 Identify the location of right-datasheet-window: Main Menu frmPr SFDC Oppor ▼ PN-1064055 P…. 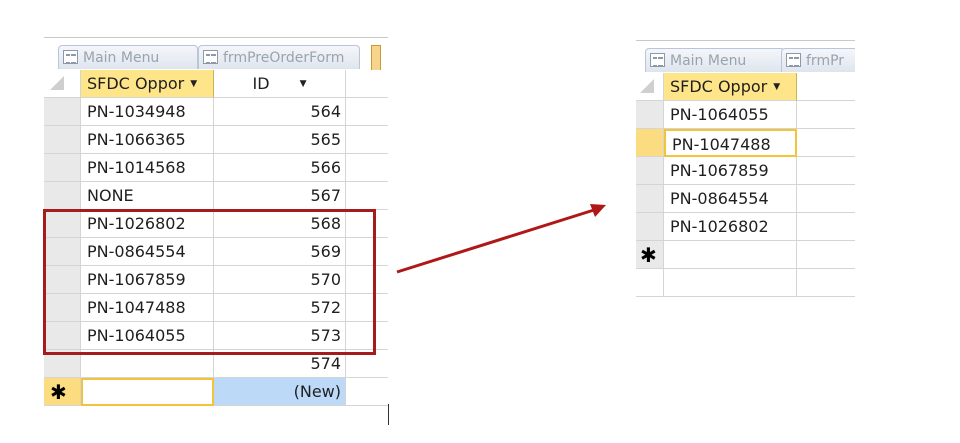
(745, 173).